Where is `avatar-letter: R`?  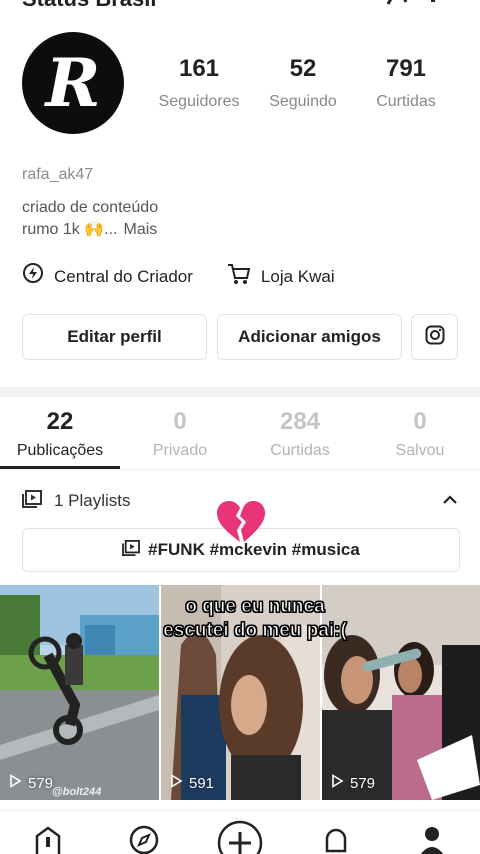
avatar-letter: R is located at coordinates (73, 83).